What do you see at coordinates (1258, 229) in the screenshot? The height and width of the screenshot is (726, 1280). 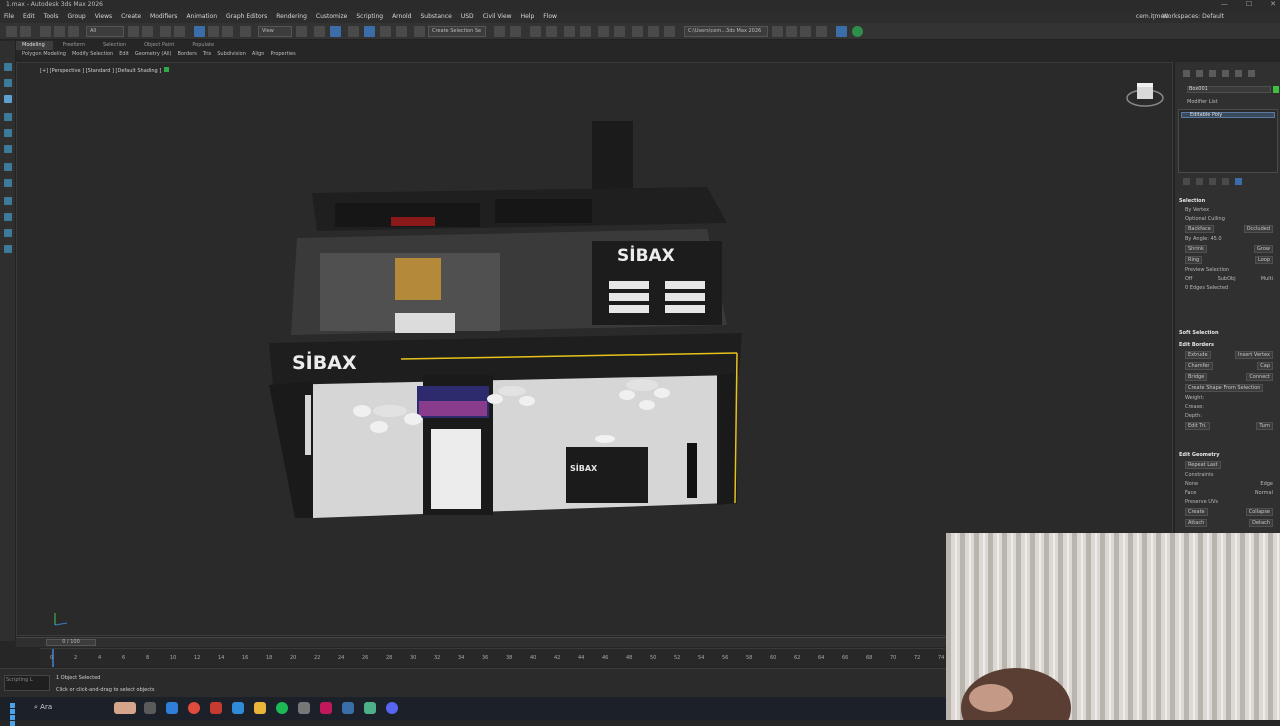 I see `occluded-button: Occluded` at bounding box center [1258, 229].